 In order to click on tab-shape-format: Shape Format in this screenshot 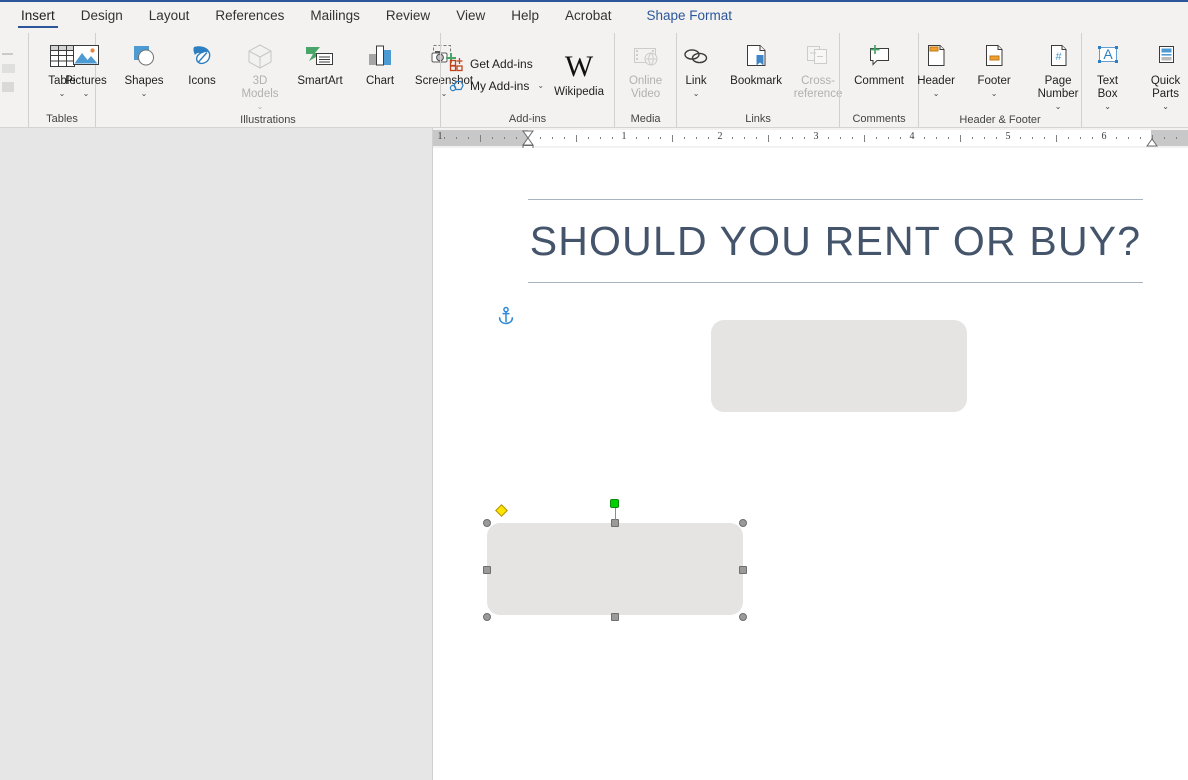, I will do `click(685, 16)`.